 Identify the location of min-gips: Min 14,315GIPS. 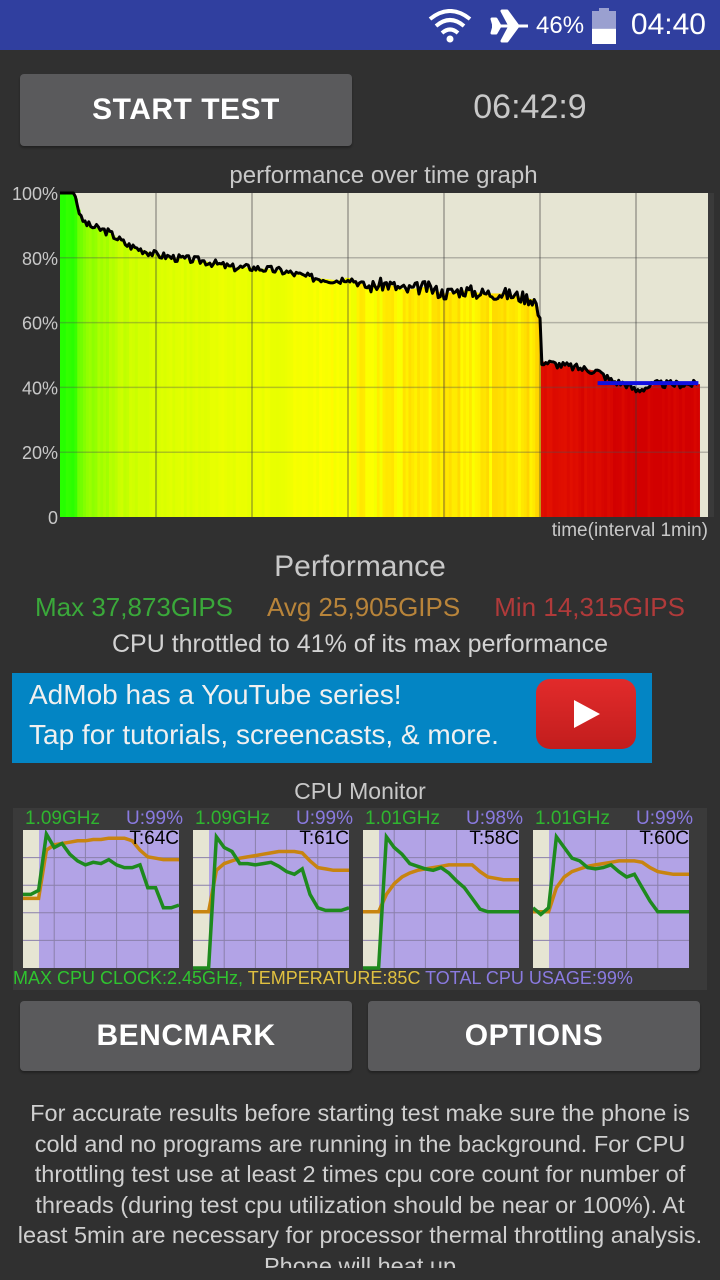
(589, 607).